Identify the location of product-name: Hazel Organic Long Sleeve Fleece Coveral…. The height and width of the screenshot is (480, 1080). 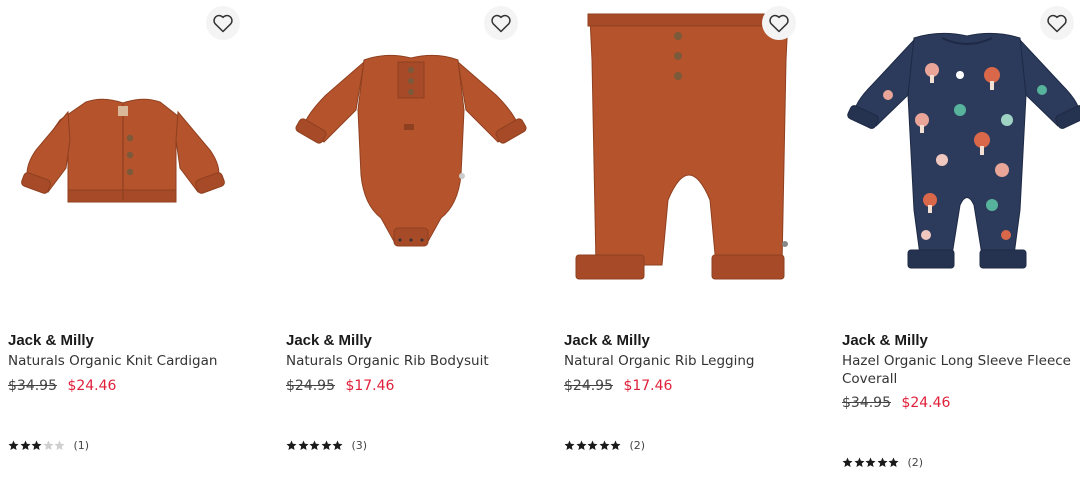
(961, 370).